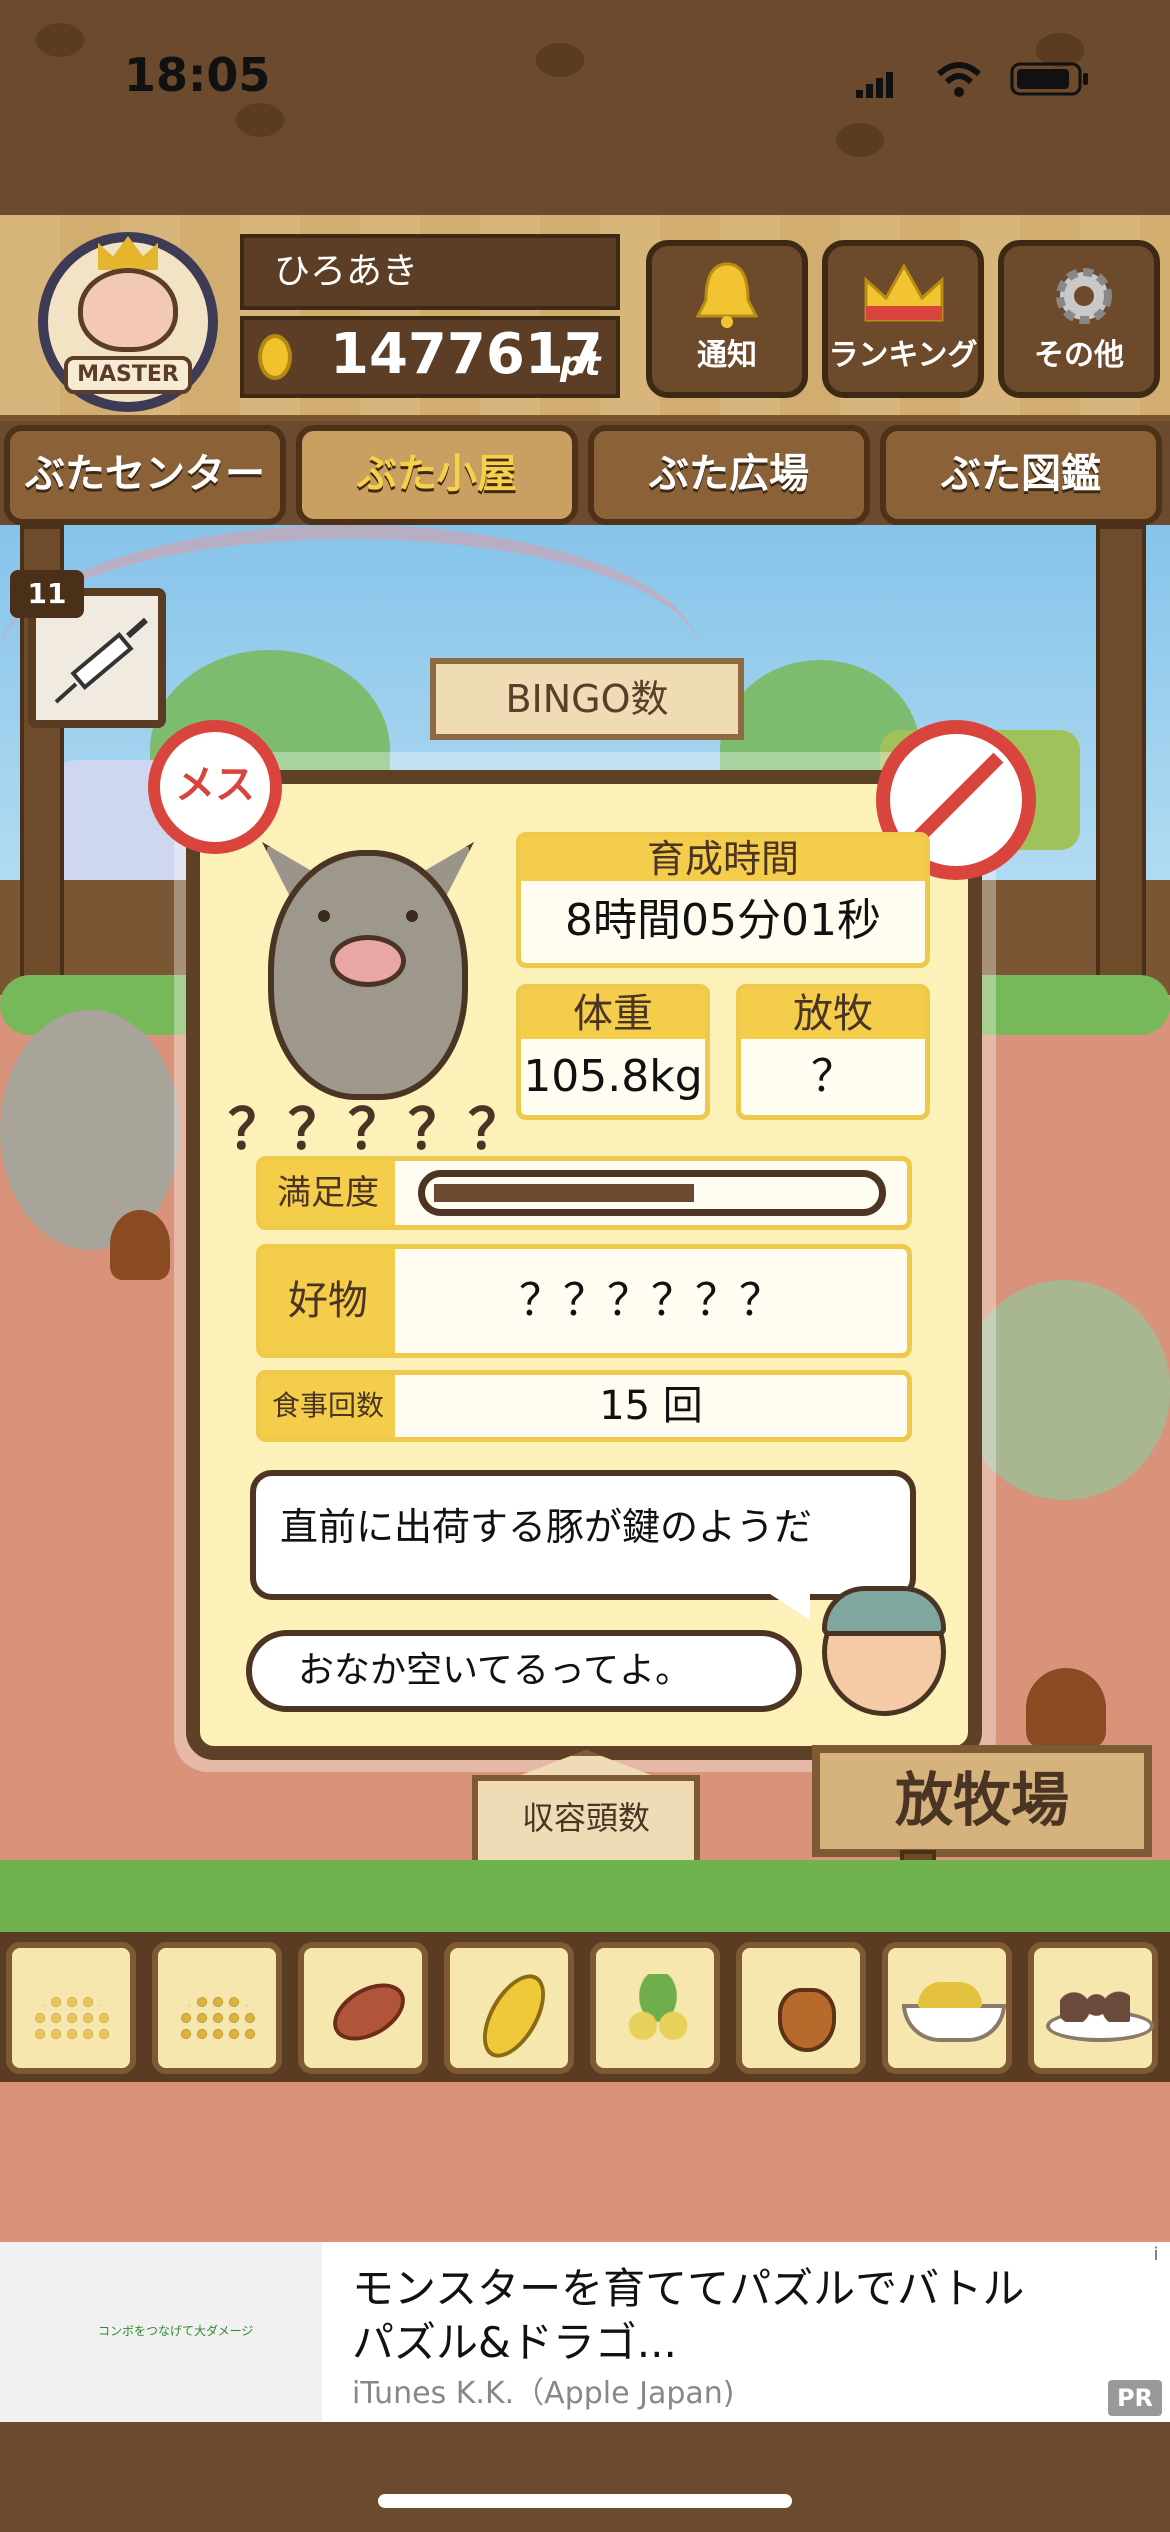 Image resolution: width=1170 pixels, height=2532 pixels. I want to click on feed-dish-icon, so click(954, 2023).